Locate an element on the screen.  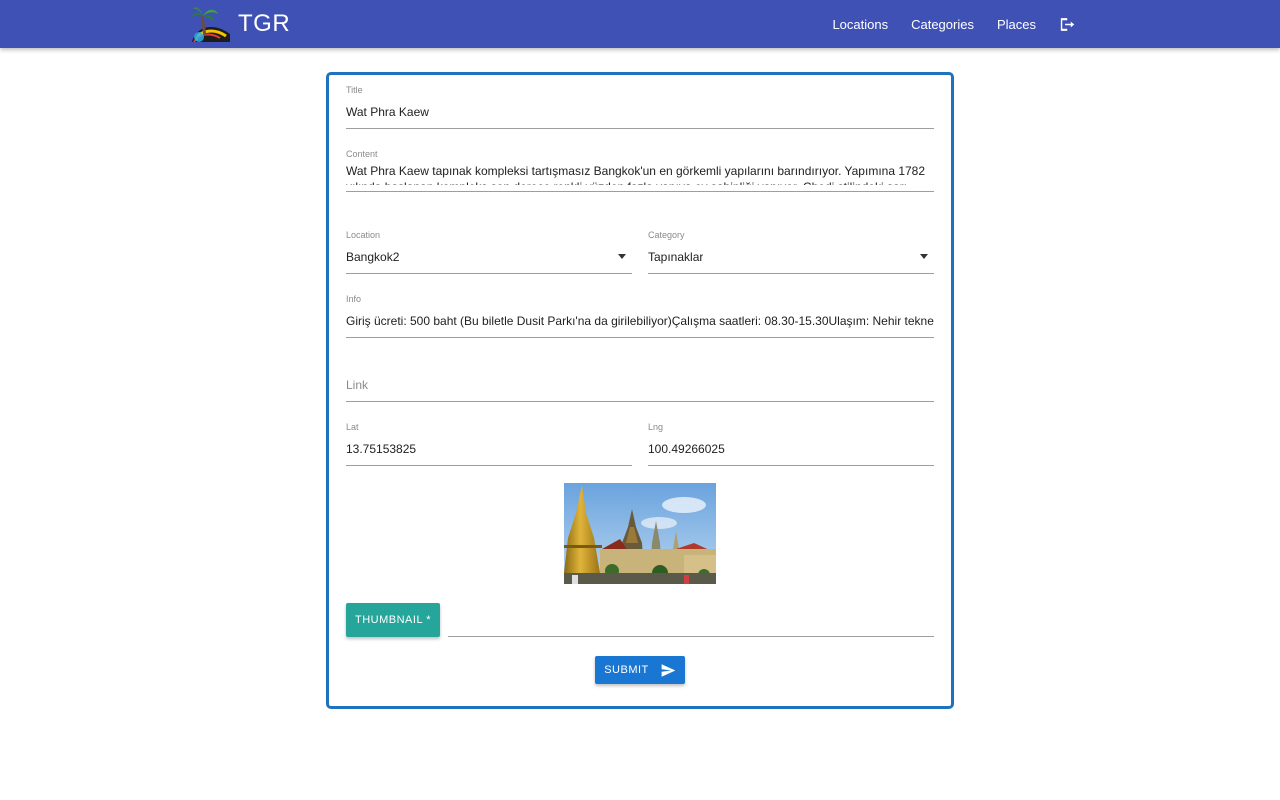
thumbnail-preview-image is located at coordinates (640, 533).